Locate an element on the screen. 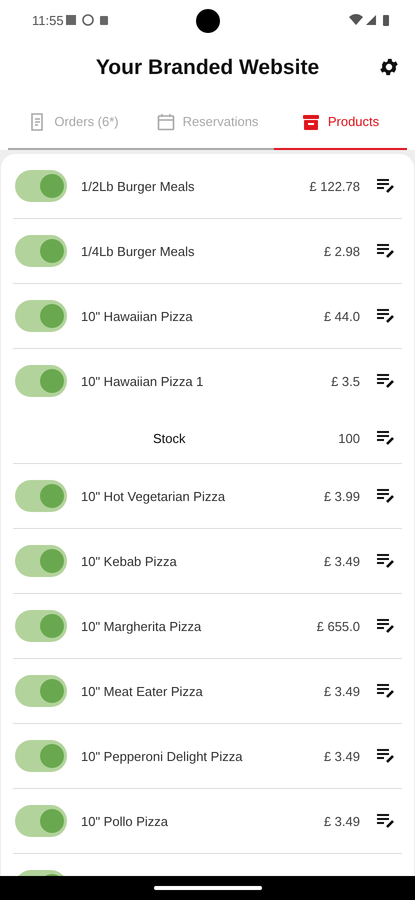 This screenshot has height=900, width=415. product-price: £ 655.0 is located at coordinates (338, 626).